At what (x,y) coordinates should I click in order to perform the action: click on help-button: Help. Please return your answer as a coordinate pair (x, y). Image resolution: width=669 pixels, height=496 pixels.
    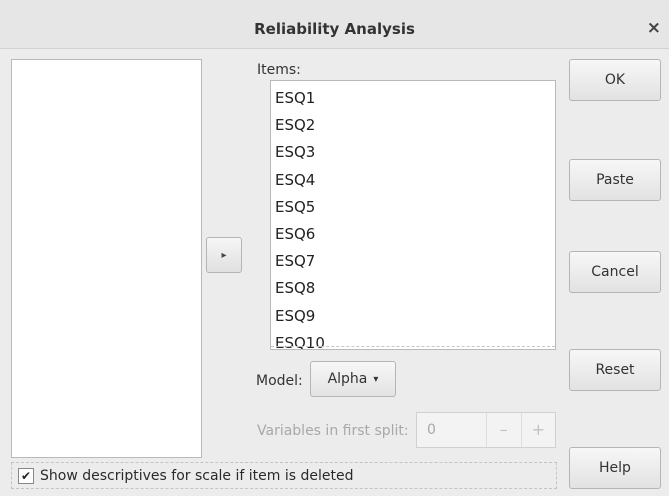
    Looking at the image, I should click on (615, 468).